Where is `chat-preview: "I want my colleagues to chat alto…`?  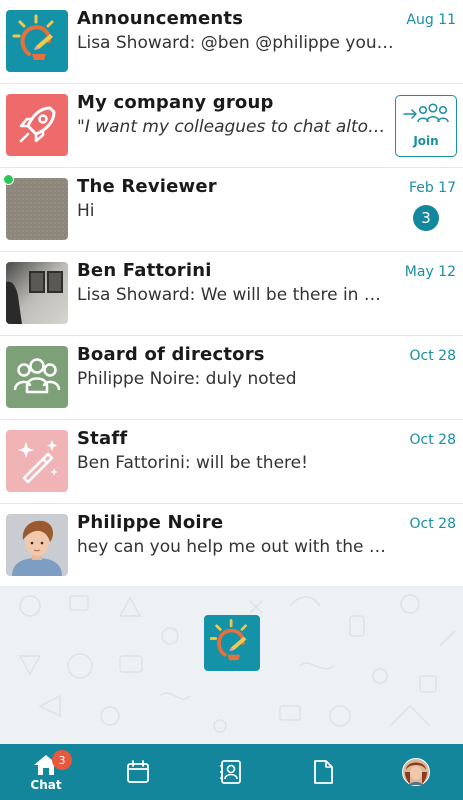
chat-preview: "I want my colleagues to chat alto… is located at coordinates (231, 127).